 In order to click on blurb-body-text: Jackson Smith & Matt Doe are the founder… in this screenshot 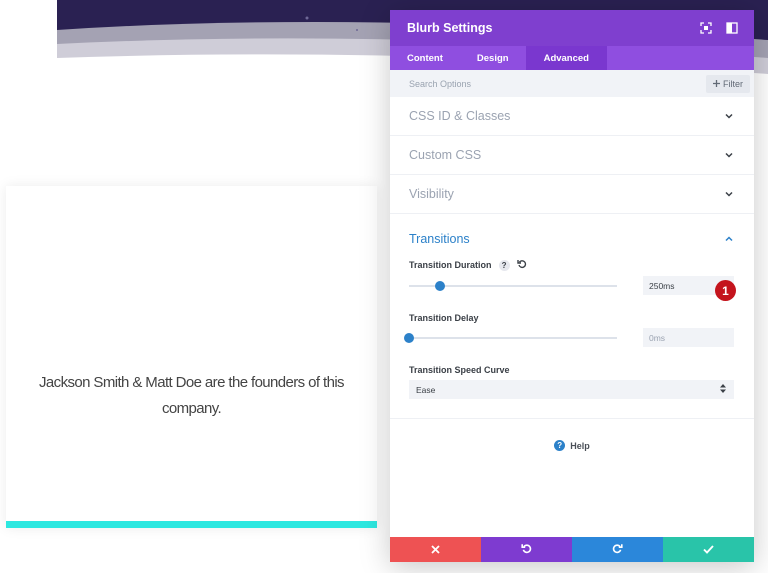, I will do `click(192, 395)`.